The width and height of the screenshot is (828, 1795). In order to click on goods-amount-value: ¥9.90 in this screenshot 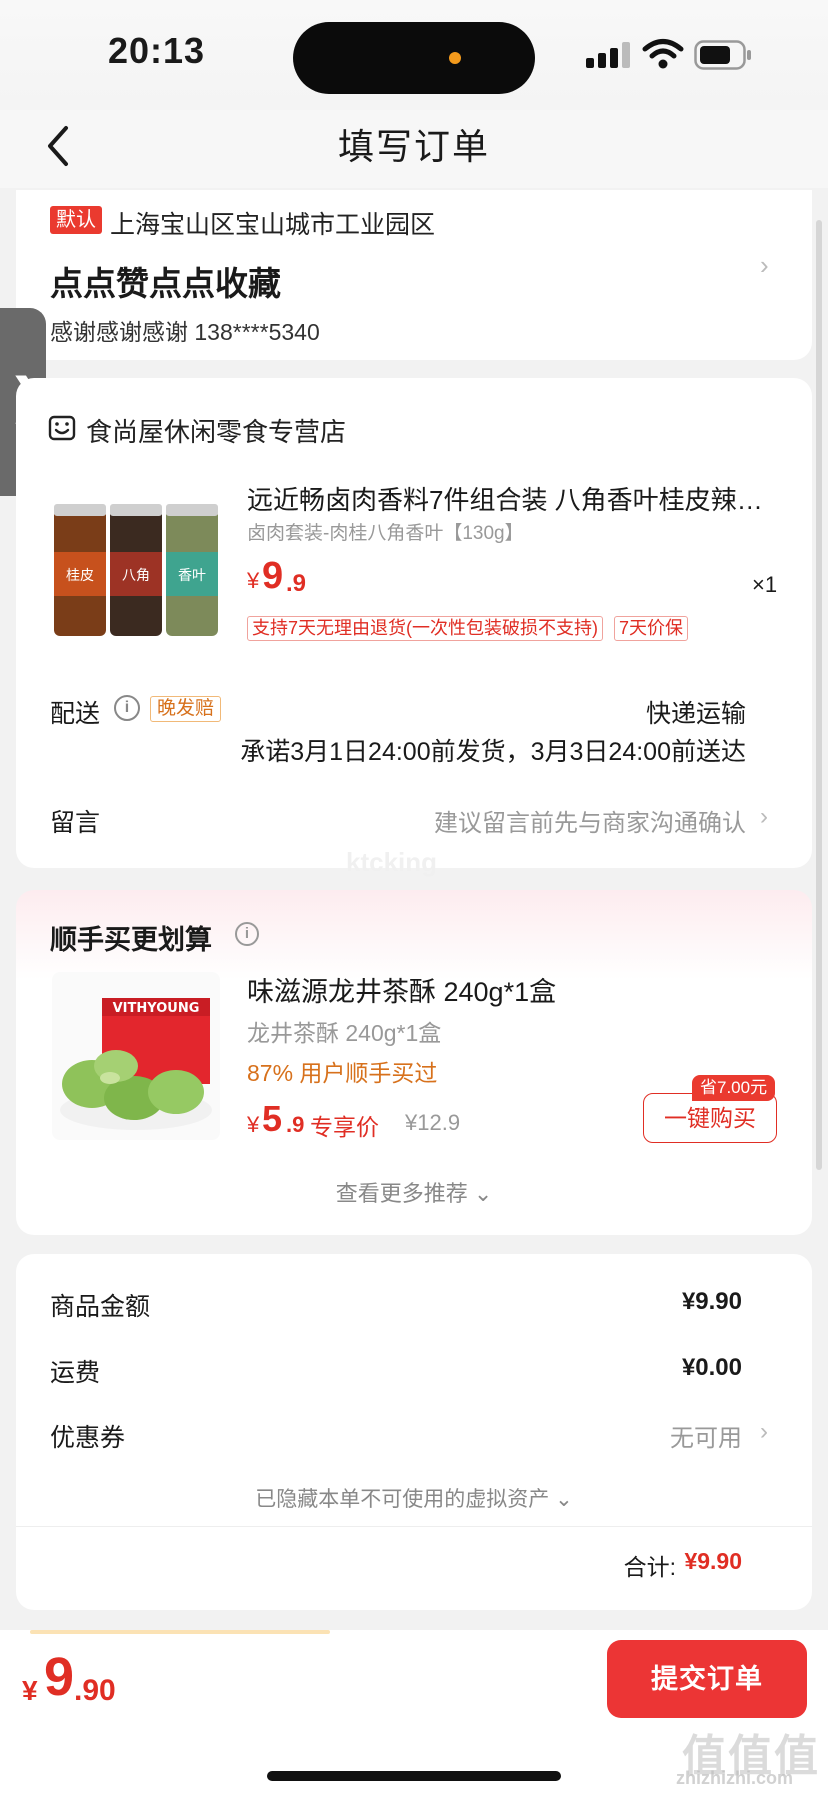, I will do `click(711, 1301)`.